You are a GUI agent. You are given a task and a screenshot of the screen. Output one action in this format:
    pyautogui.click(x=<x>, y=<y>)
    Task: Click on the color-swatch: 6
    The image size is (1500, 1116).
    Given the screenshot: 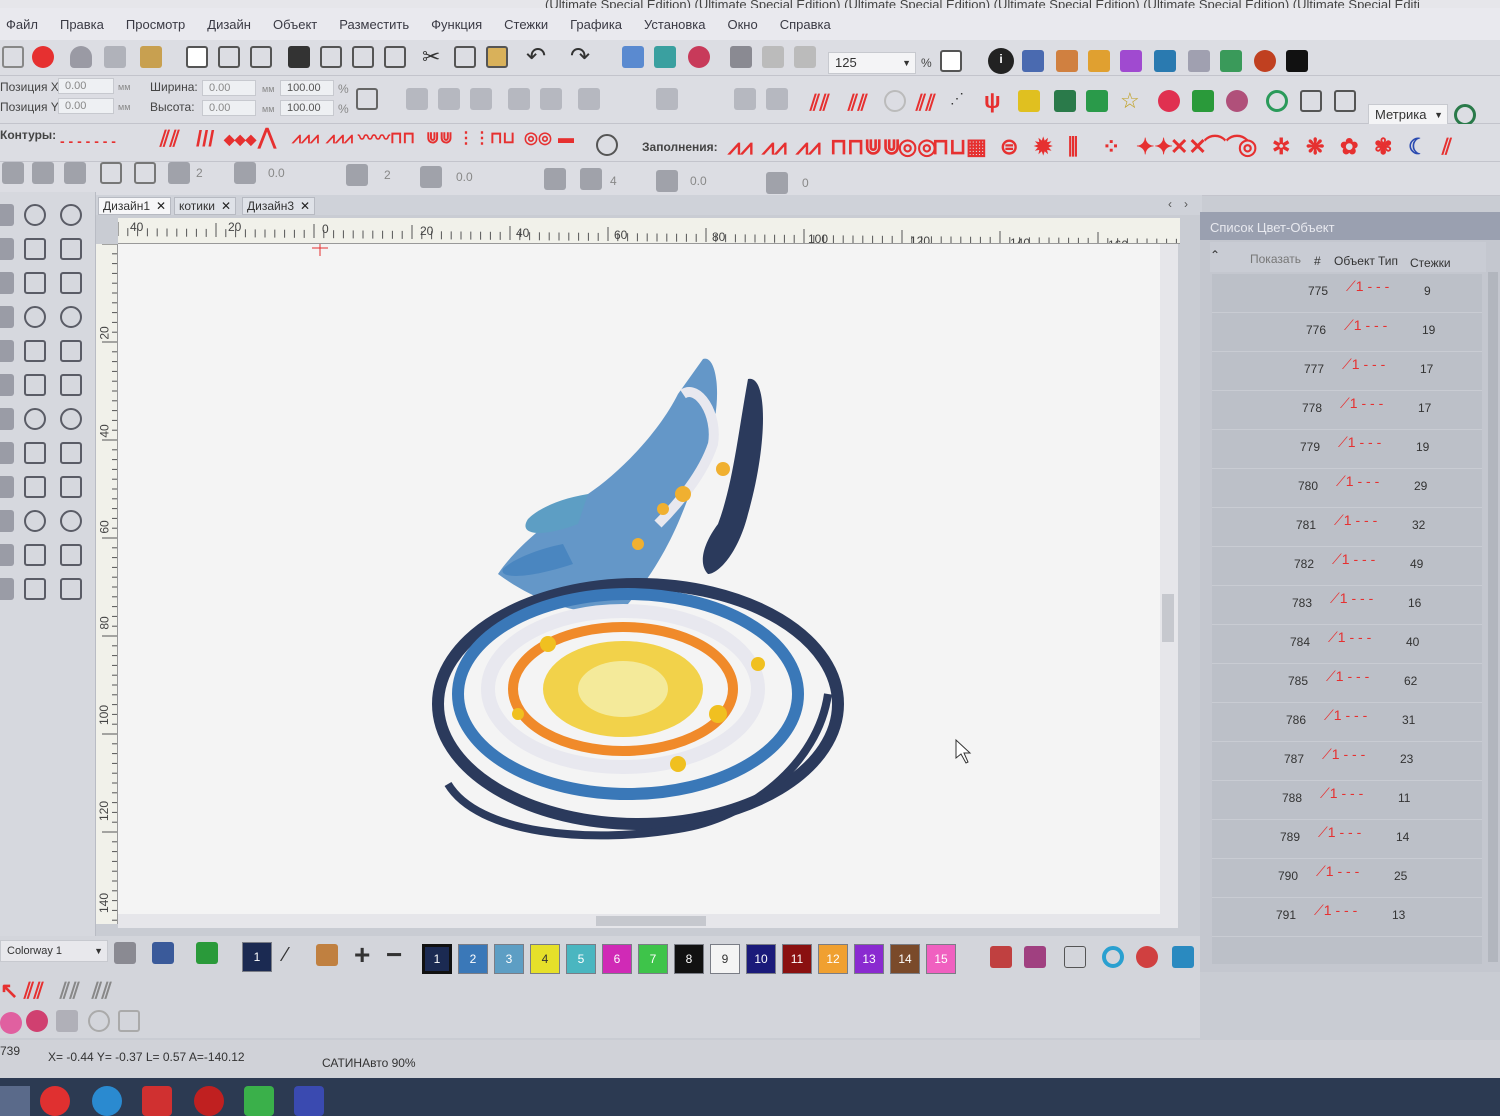 What is the action you would take?
    pyautogui.click(x=617, y=959)
    